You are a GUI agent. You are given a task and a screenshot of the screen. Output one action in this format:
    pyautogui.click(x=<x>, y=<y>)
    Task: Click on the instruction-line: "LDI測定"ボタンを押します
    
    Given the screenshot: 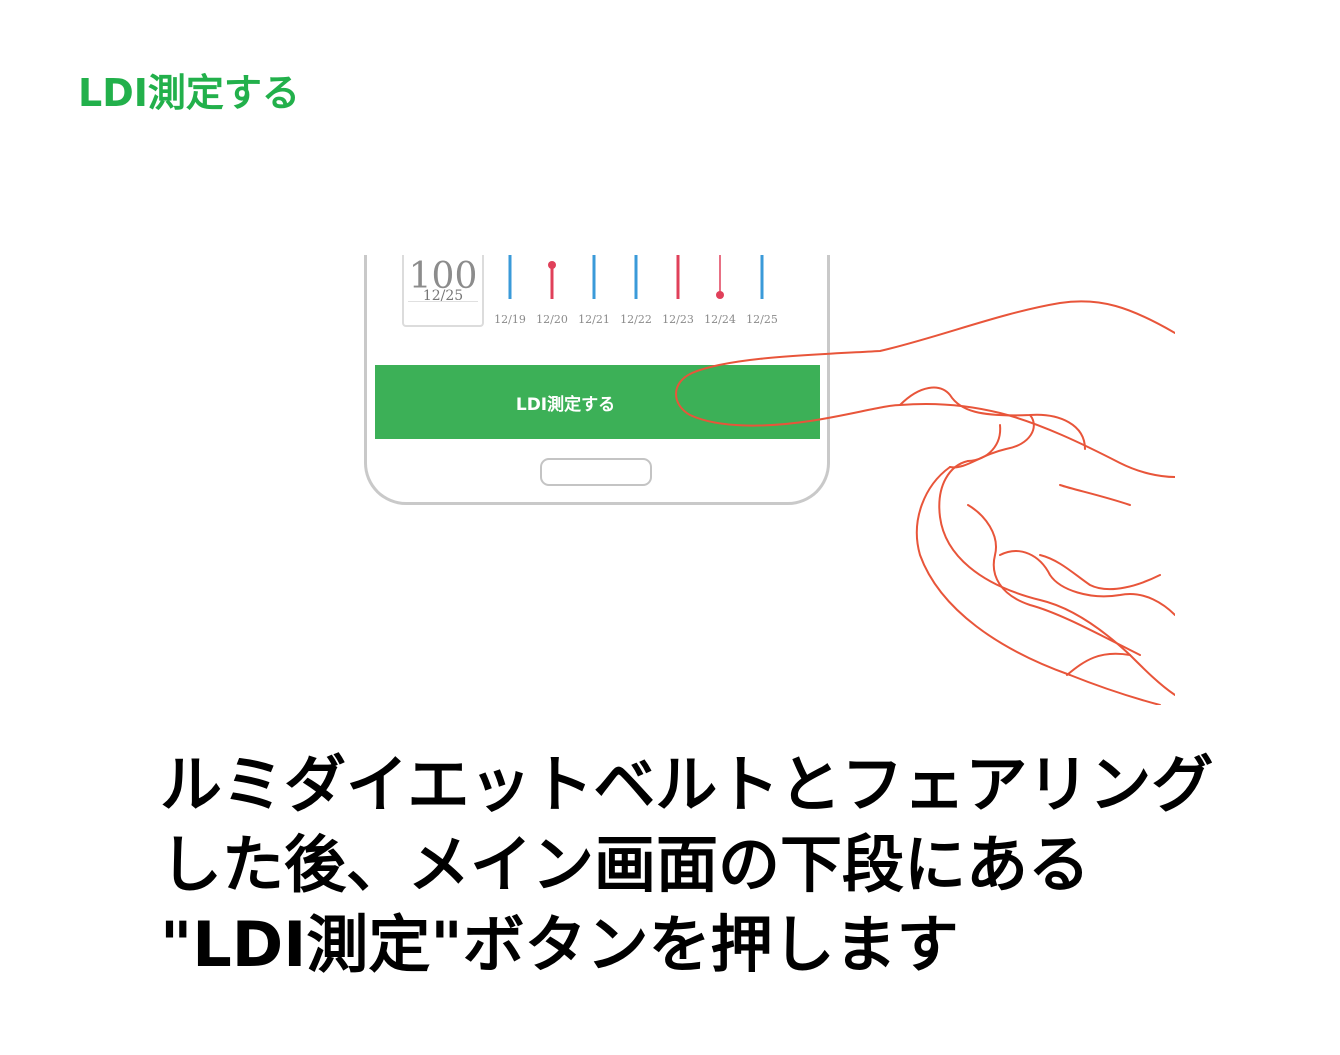 What is the action you would take?
    pyautogui.click(x=559, y=944)
    